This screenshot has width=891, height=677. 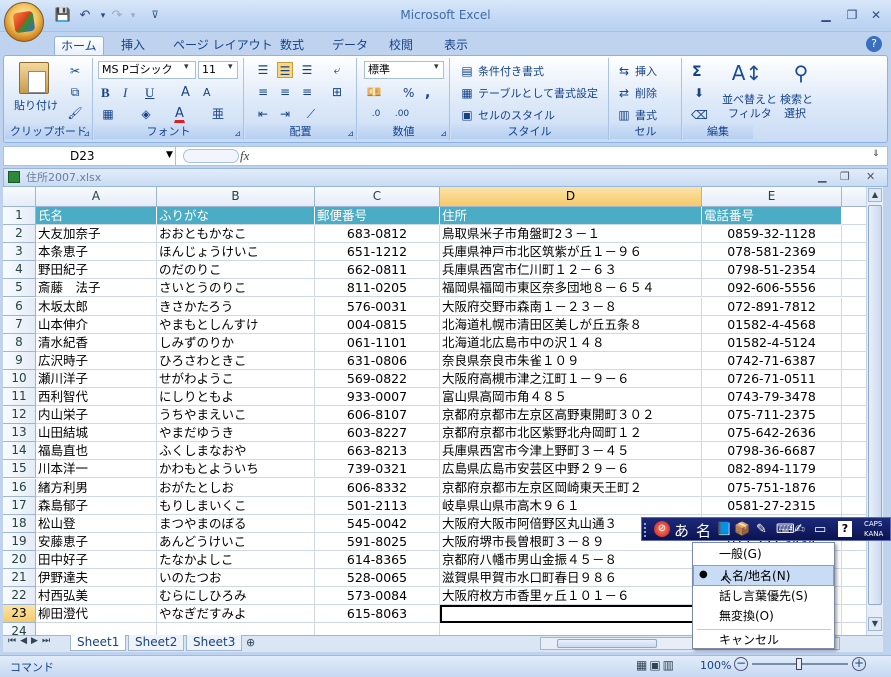 What do you see at coordinates (763, 640) in the screenshot?
I see `menu-item-cancel: キャンセル` at bounding box center [763, 640].